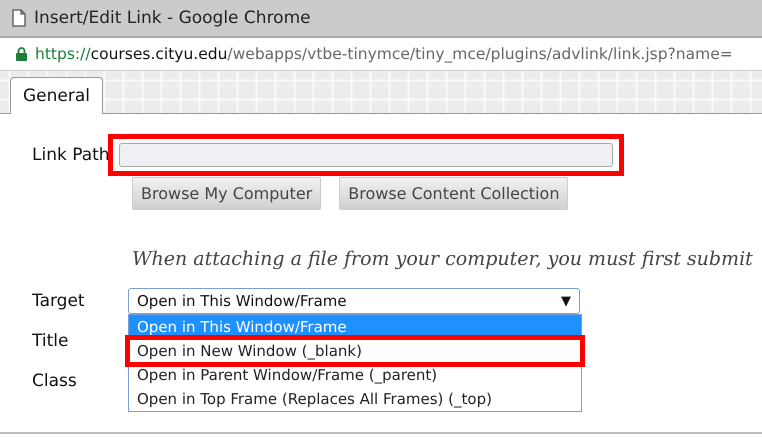 This screenshot has width=762, height=438. What do you see at coordinates (59, 301) in the screenshot?
I see `field-label: Target` at bounding box center [59, 301].